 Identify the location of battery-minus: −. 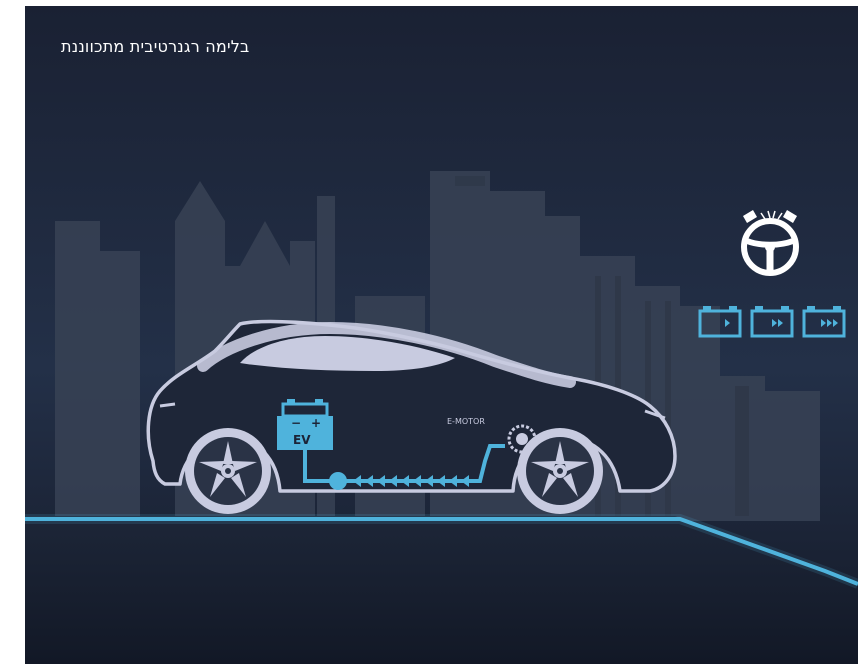
(296, 423).